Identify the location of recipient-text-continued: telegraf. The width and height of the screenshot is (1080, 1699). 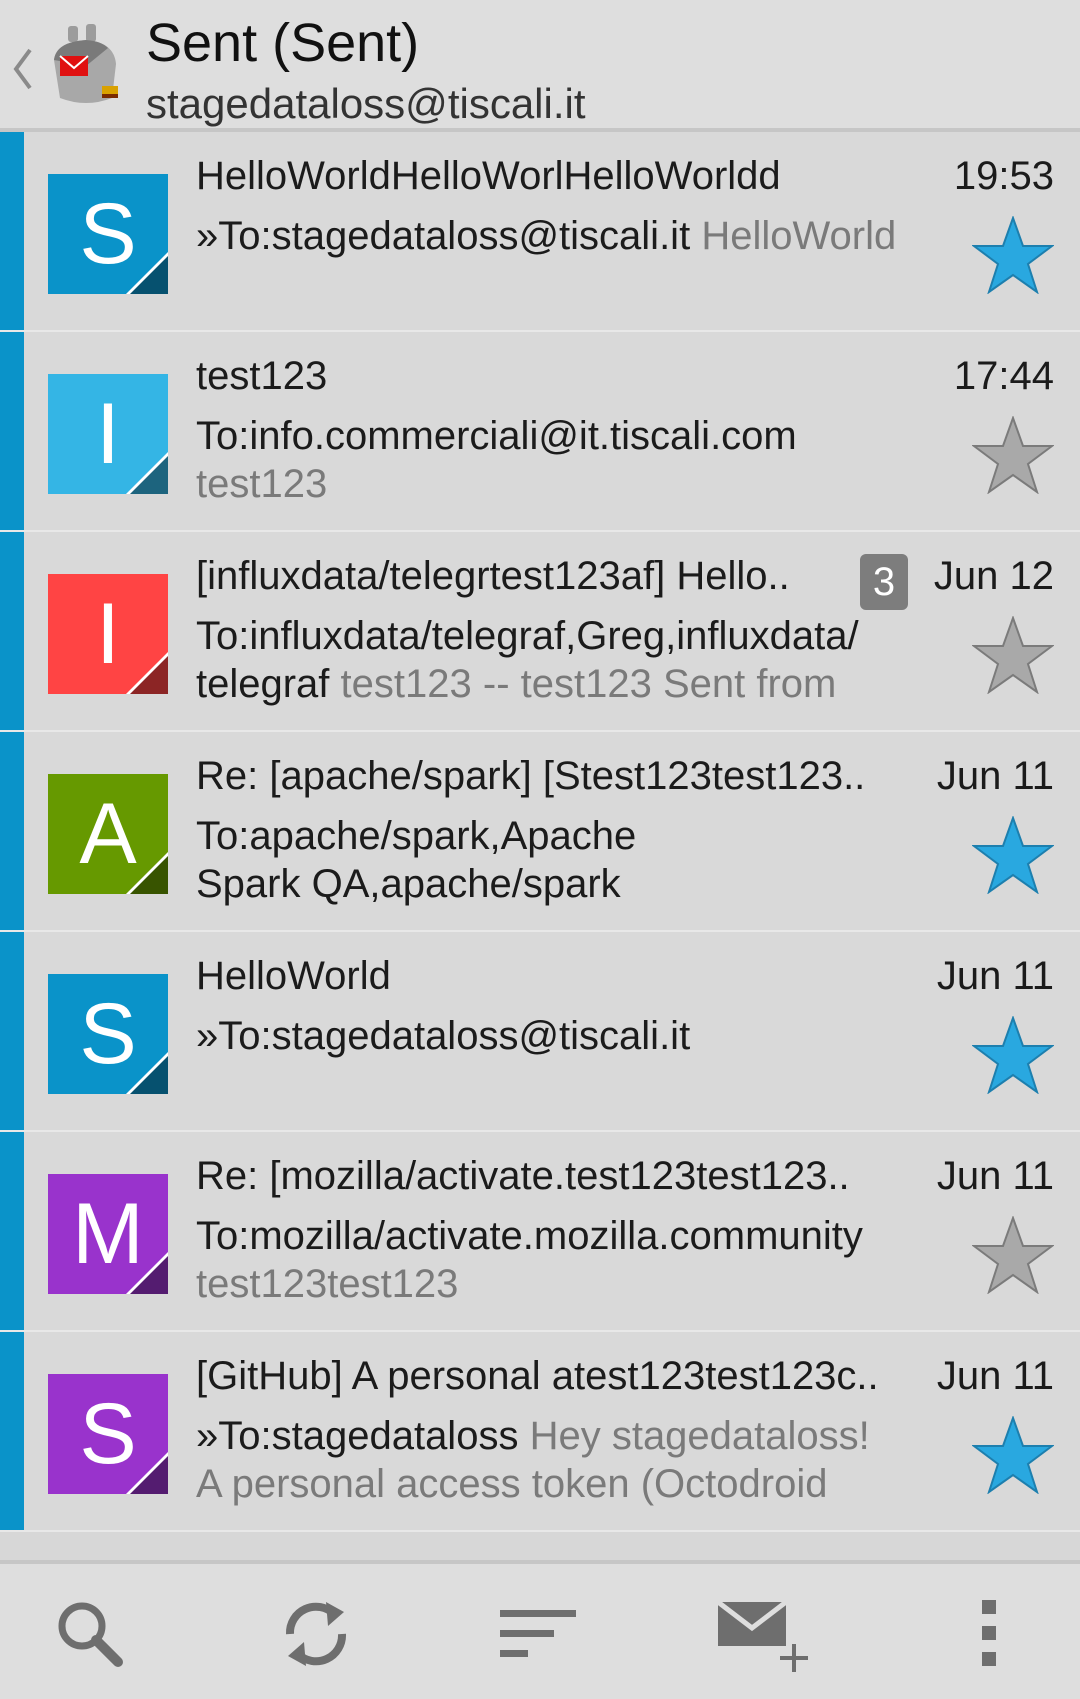
(263, 684).